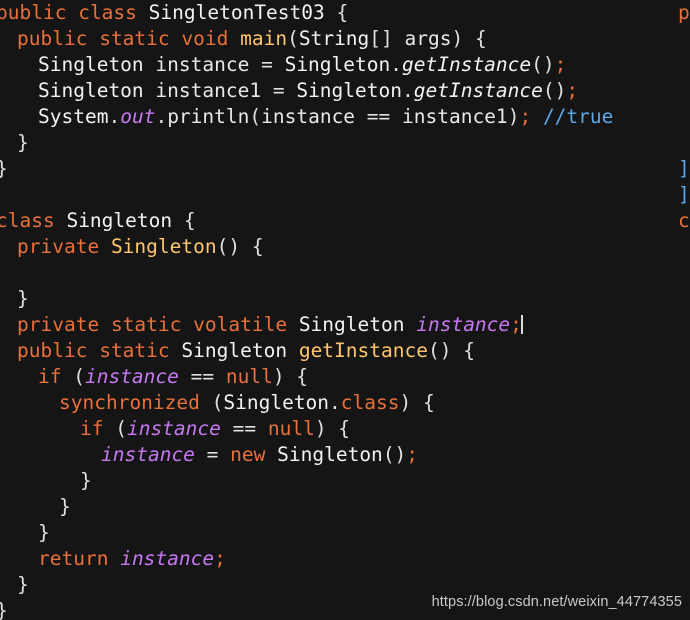 The image size is (690, 620). I want to click on code-token-punc: ==, so click(379, 116).